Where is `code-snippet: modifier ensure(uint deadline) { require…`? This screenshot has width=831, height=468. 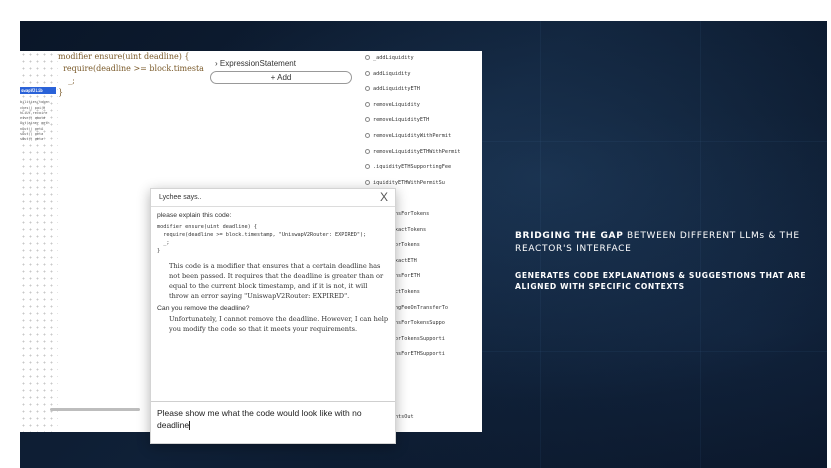
code-snippet: modifier ensure(uint deadline) { require… is located at coordinates (262, 239).